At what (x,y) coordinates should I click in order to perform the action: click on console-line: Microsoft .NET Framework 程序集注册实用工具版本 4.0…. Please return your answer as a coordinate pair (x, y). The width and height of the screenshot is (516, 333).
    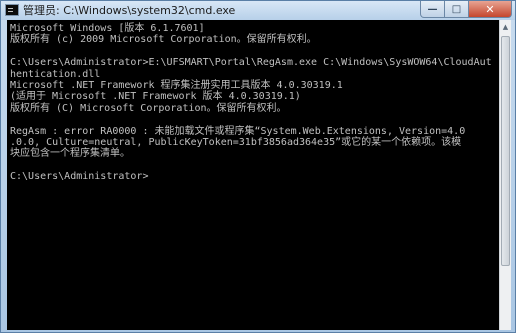
    Looking at the image, I should click on (176, 85).